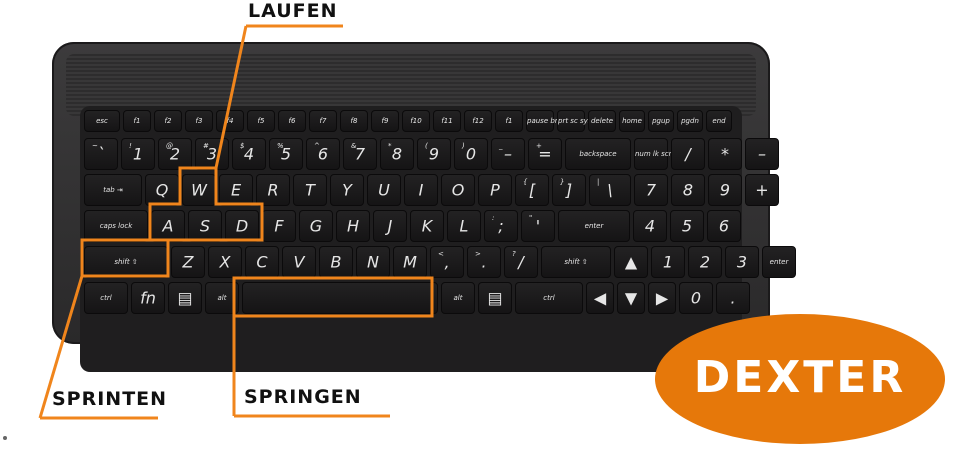 This screenshot has height=450, width=958. What do you see at coordinates (206, 204) in the screenshot?
I see `wasd-outline` at bounding box center [206, 204].